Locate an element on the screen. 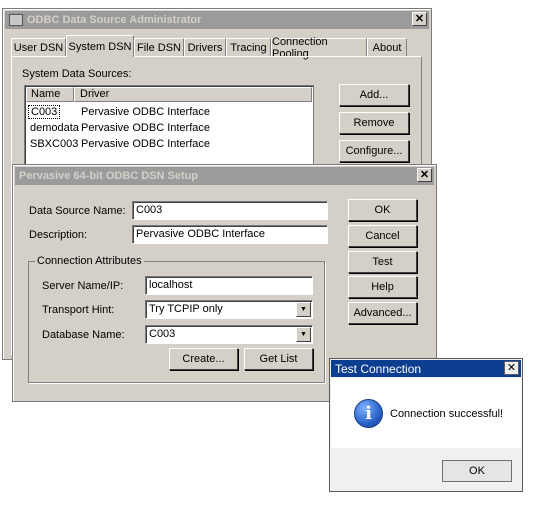 Image resolution: width=540 pixels, height=511 pixels. transport-label: Transport Hint: is located at coordinates (78, 310).